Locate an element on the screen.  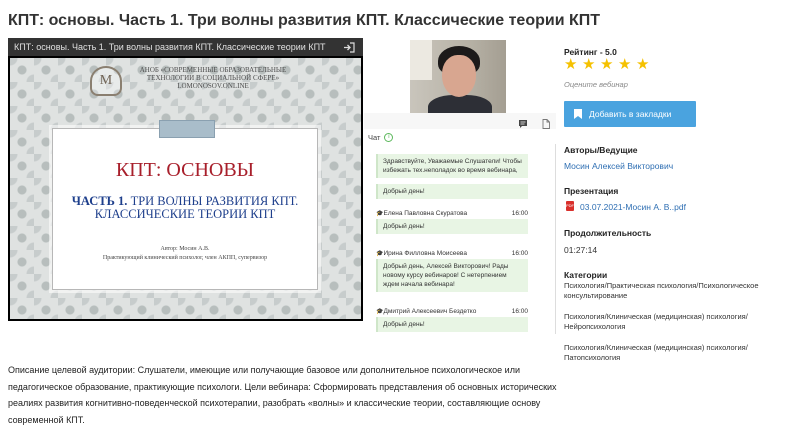
message-author: Елена Павловна Скуратова is located at coordinates (421, 213).